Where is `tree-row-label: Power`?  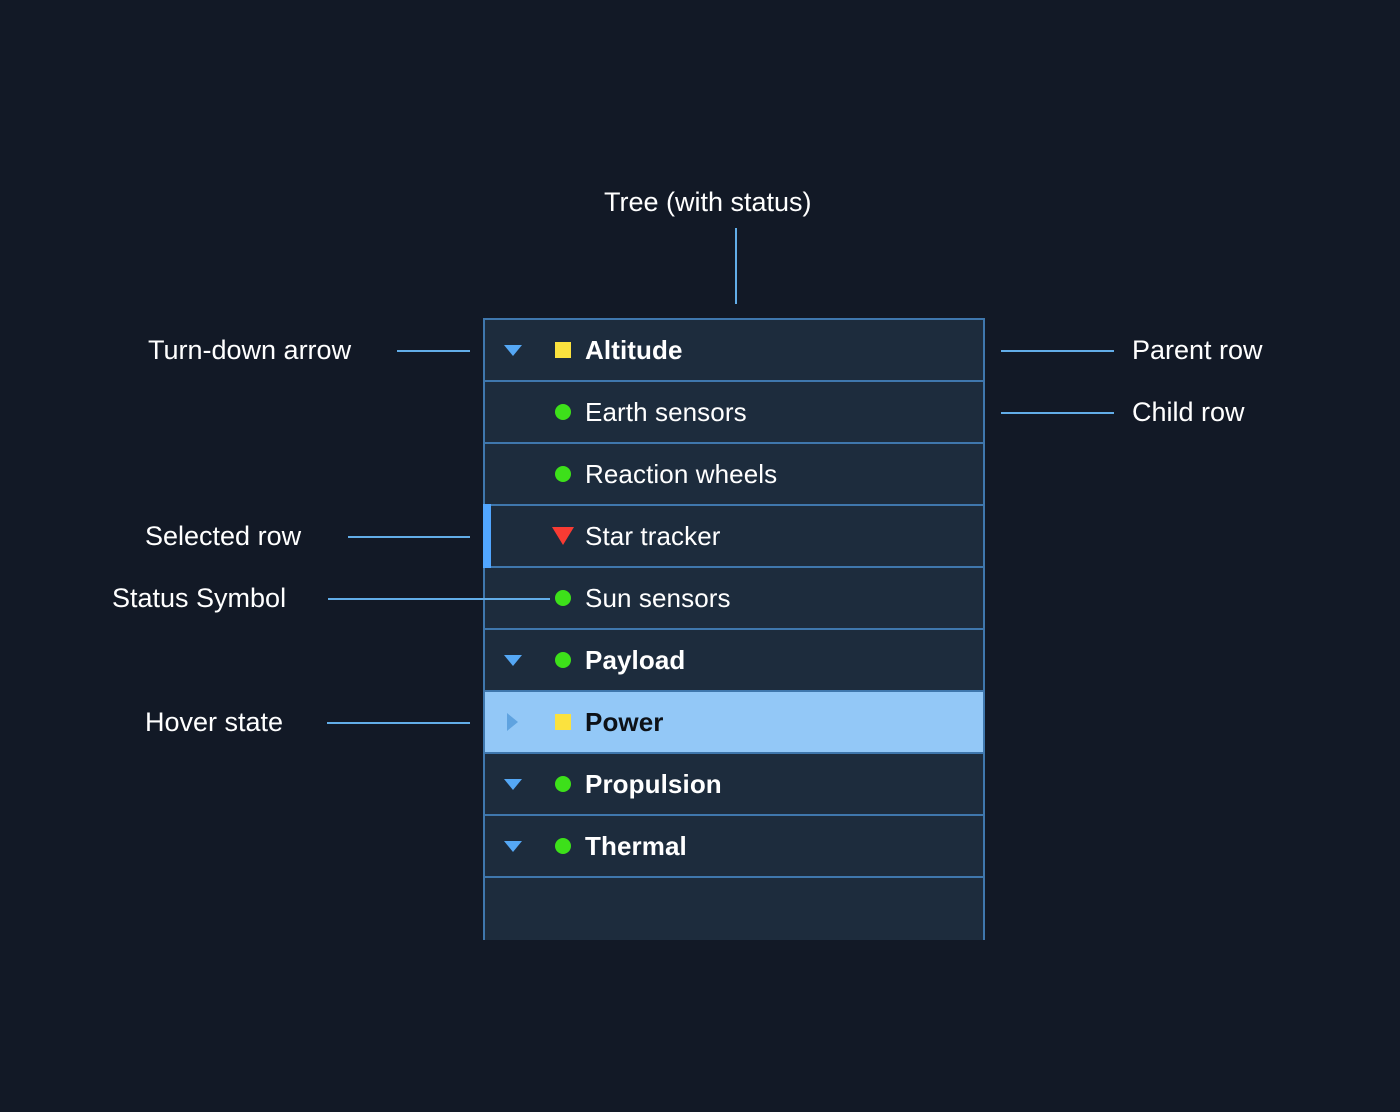 tree-row-label: Power is located at coordinates (624, 721).